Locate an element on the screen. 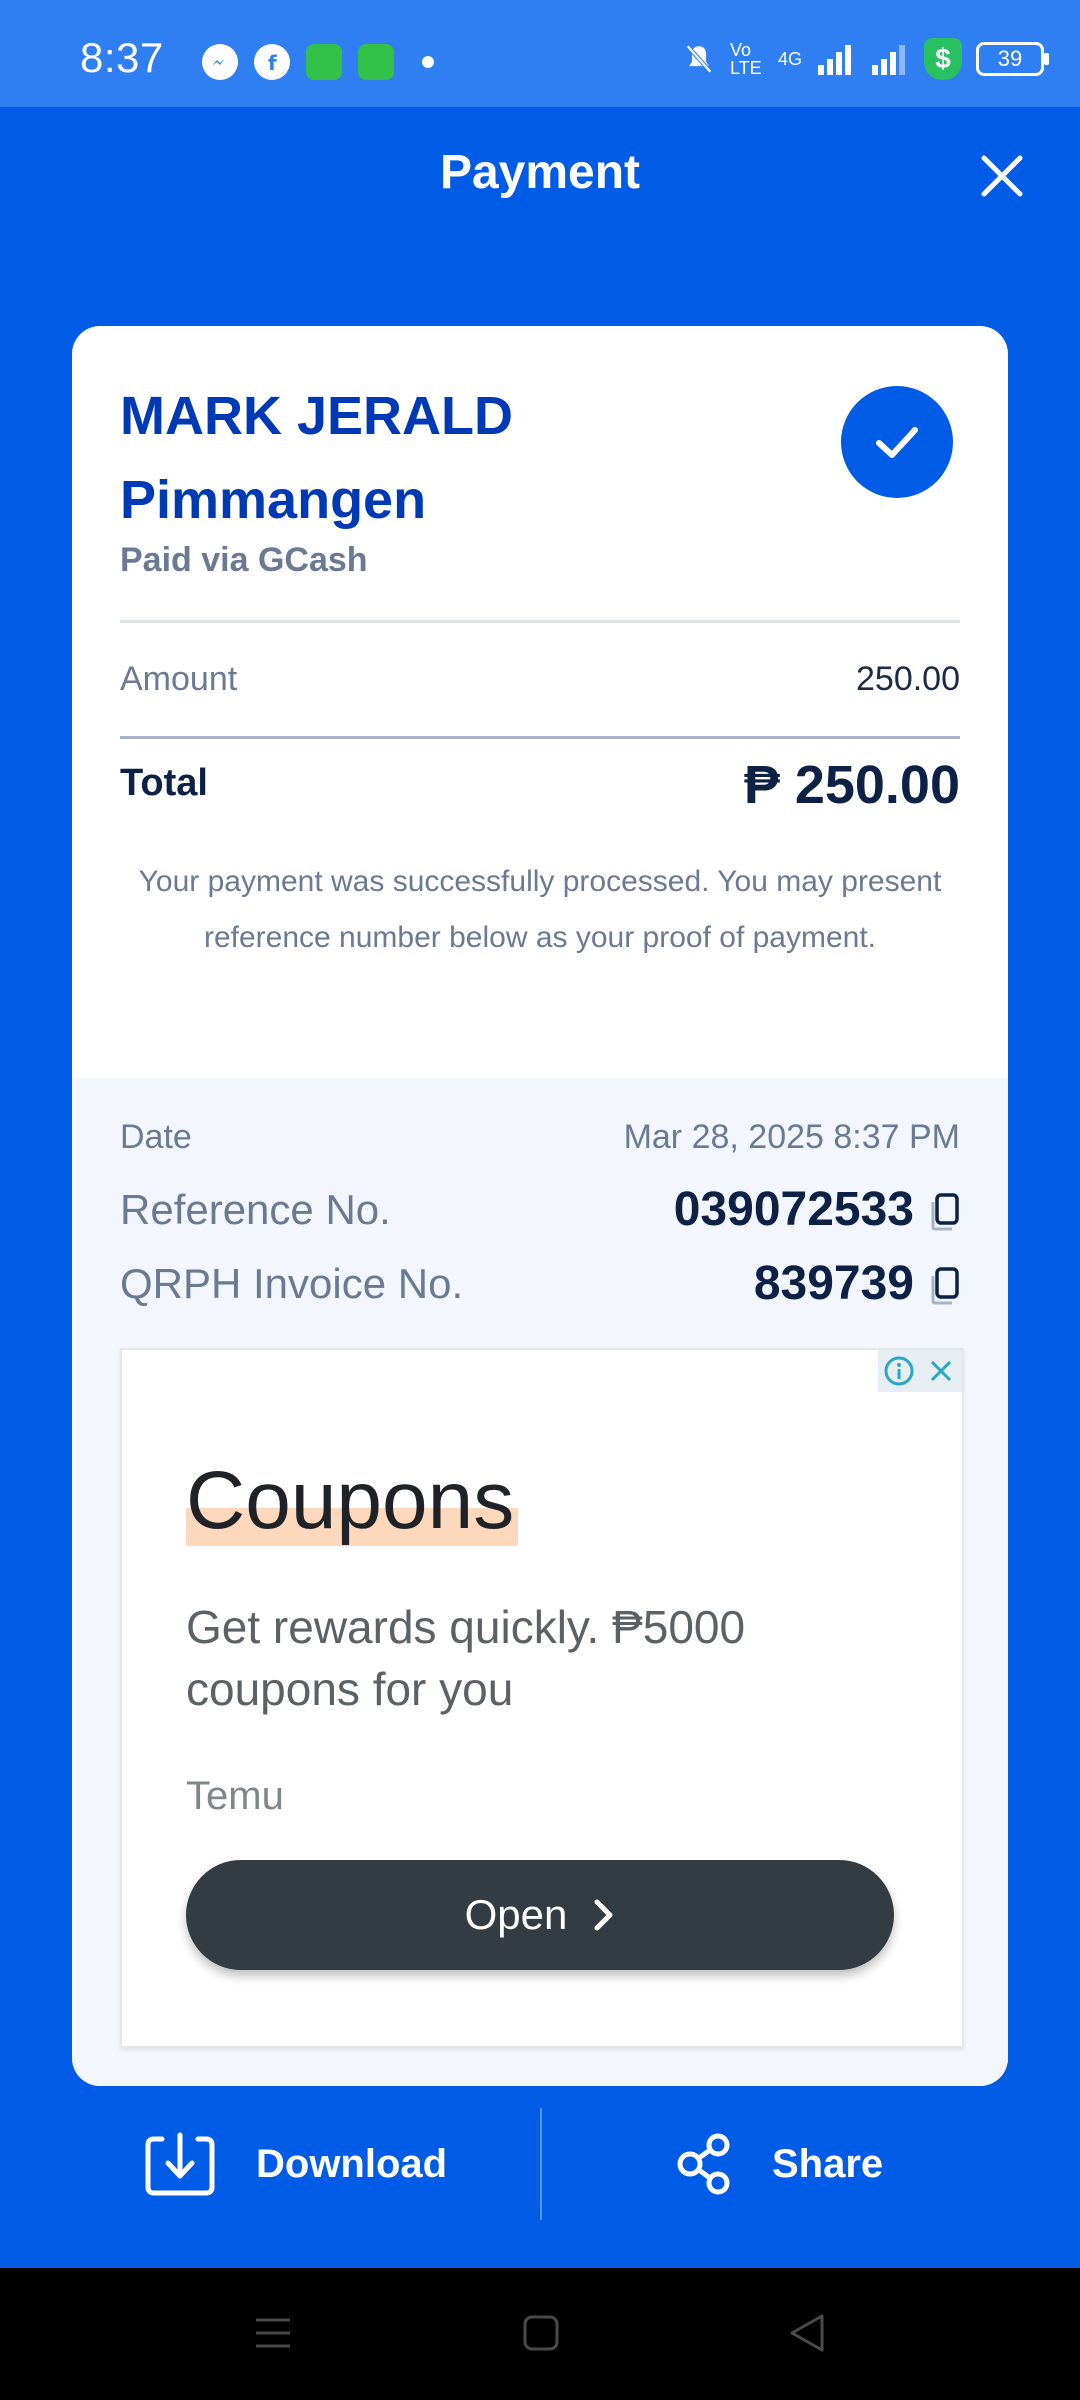 The height and width of the screenshot is (2400, 1080). recipient-name-line1: MARK JERALD is located at coordinates (317, 416).